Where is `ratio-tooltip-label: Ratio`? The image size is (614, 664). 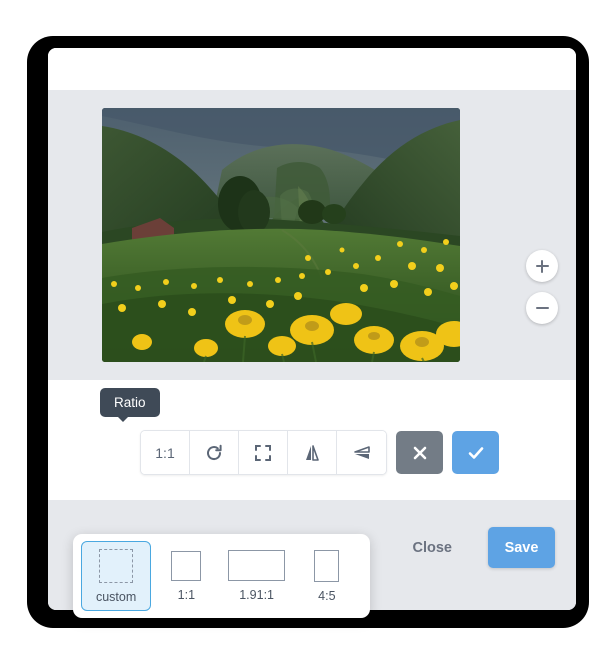 ratio-tooltip-label: Ratio is located at coordinates (130, 402).